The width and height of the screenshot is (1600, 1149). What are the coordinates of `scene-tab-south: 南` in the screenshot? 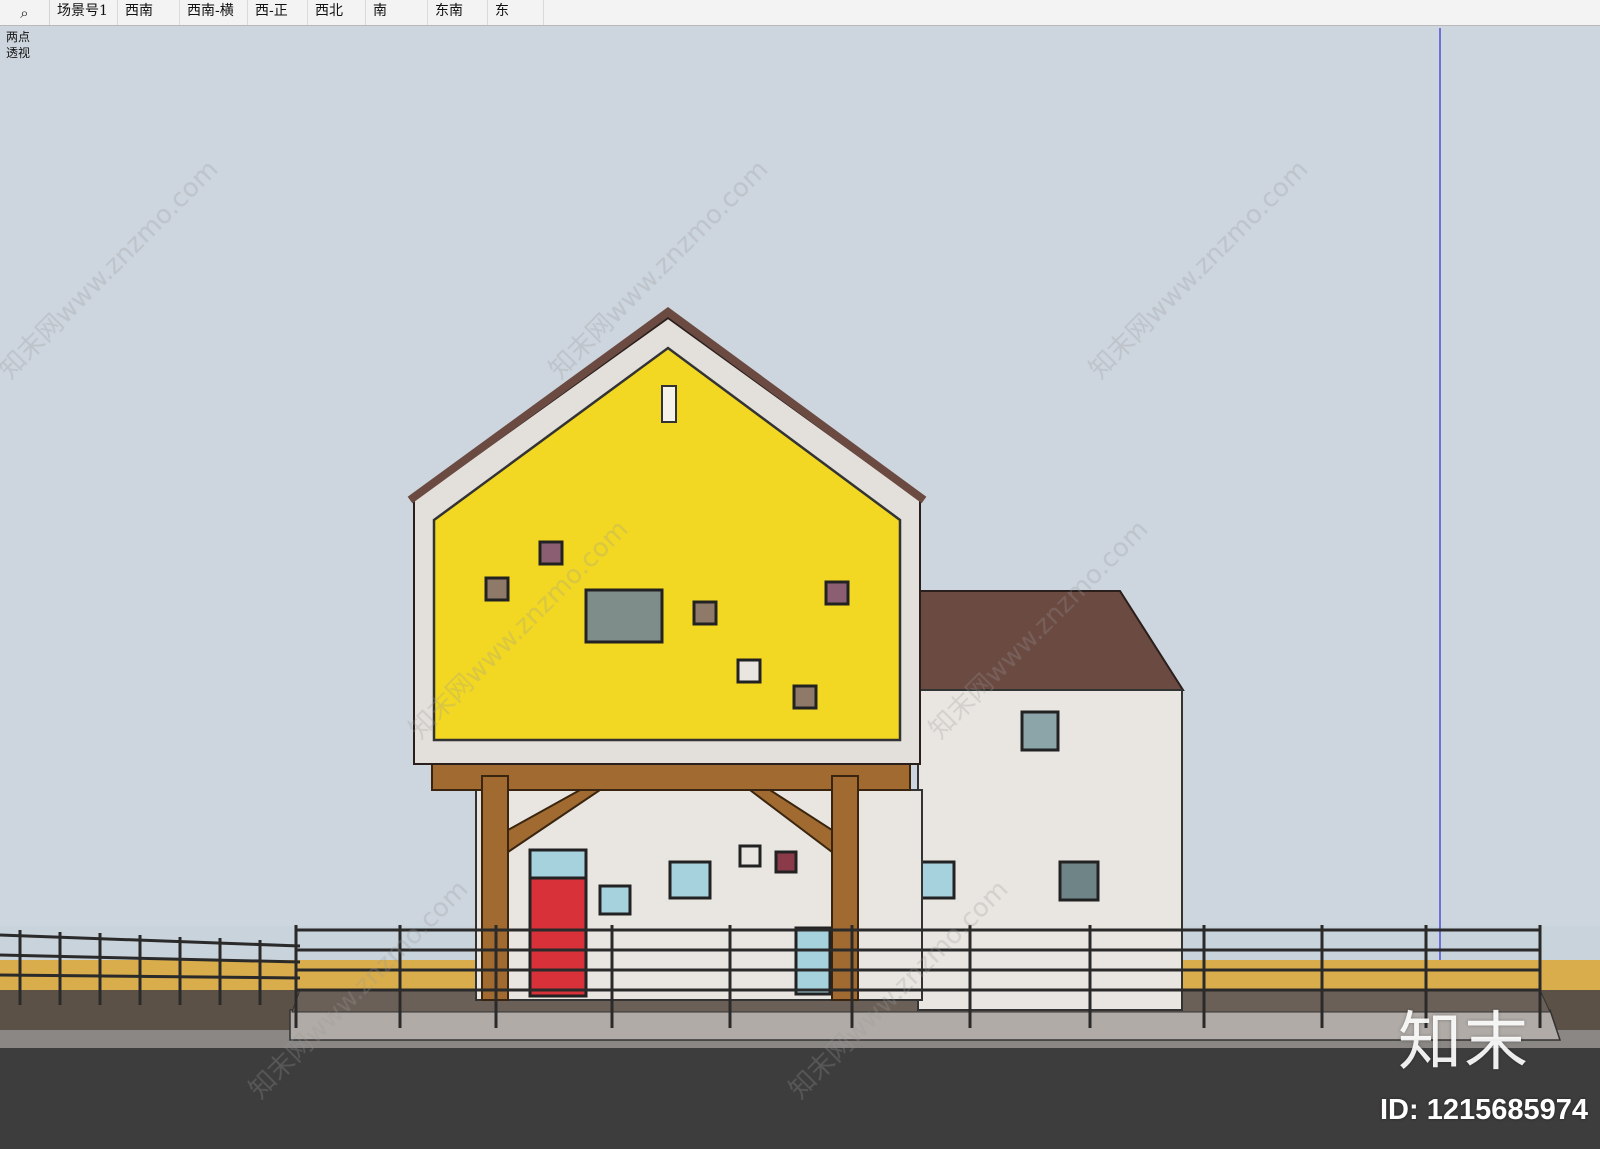 It's located at (397, 12).